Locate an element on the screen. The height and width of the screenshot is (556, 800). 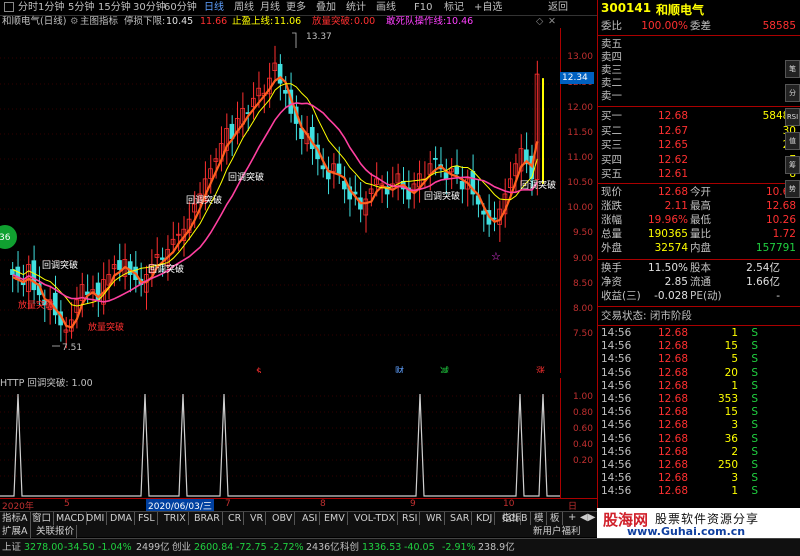
tab-trix: TRIX is located at coordinates (175, 518).